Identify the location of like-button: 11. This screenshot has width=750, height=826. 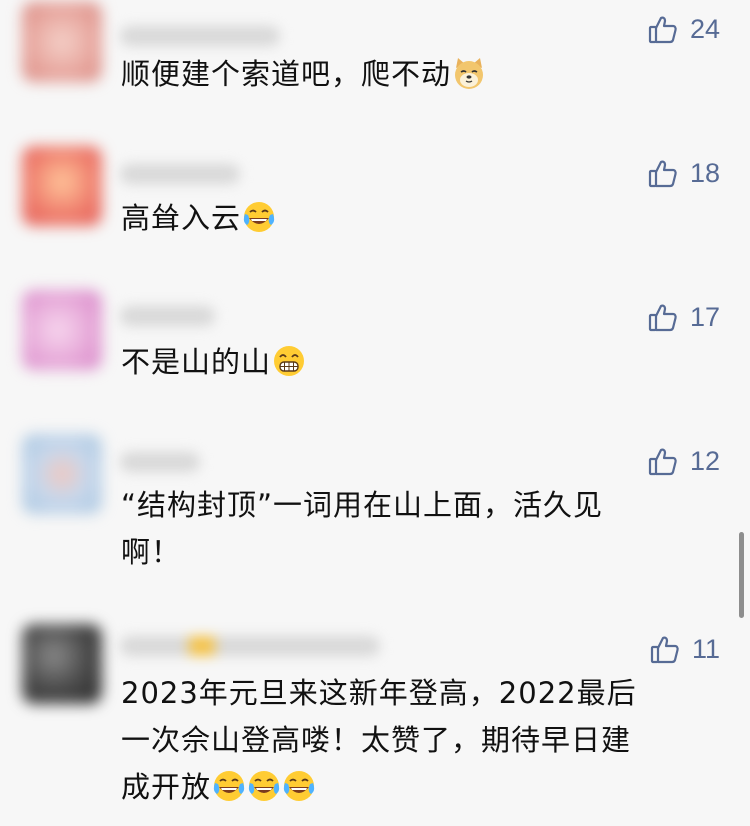
(685, 649).